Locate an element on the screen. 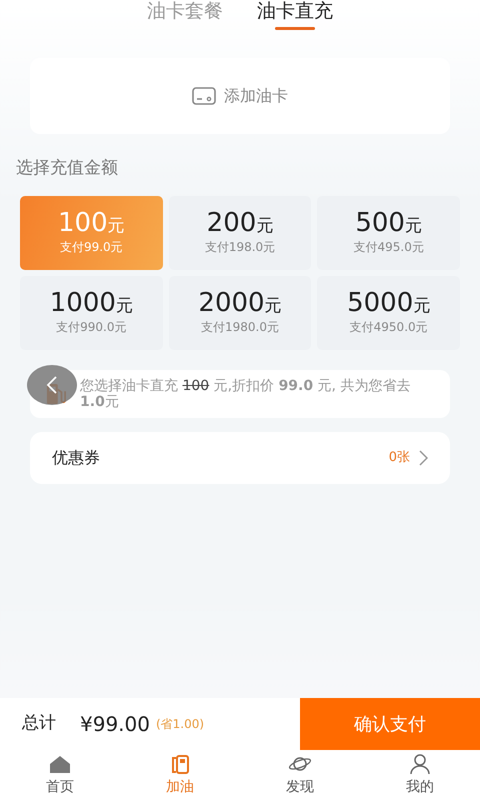 This screenshot has width=480, height=800. amount-option: 500元 支付495.0元 is located at coordinates (388, 233).